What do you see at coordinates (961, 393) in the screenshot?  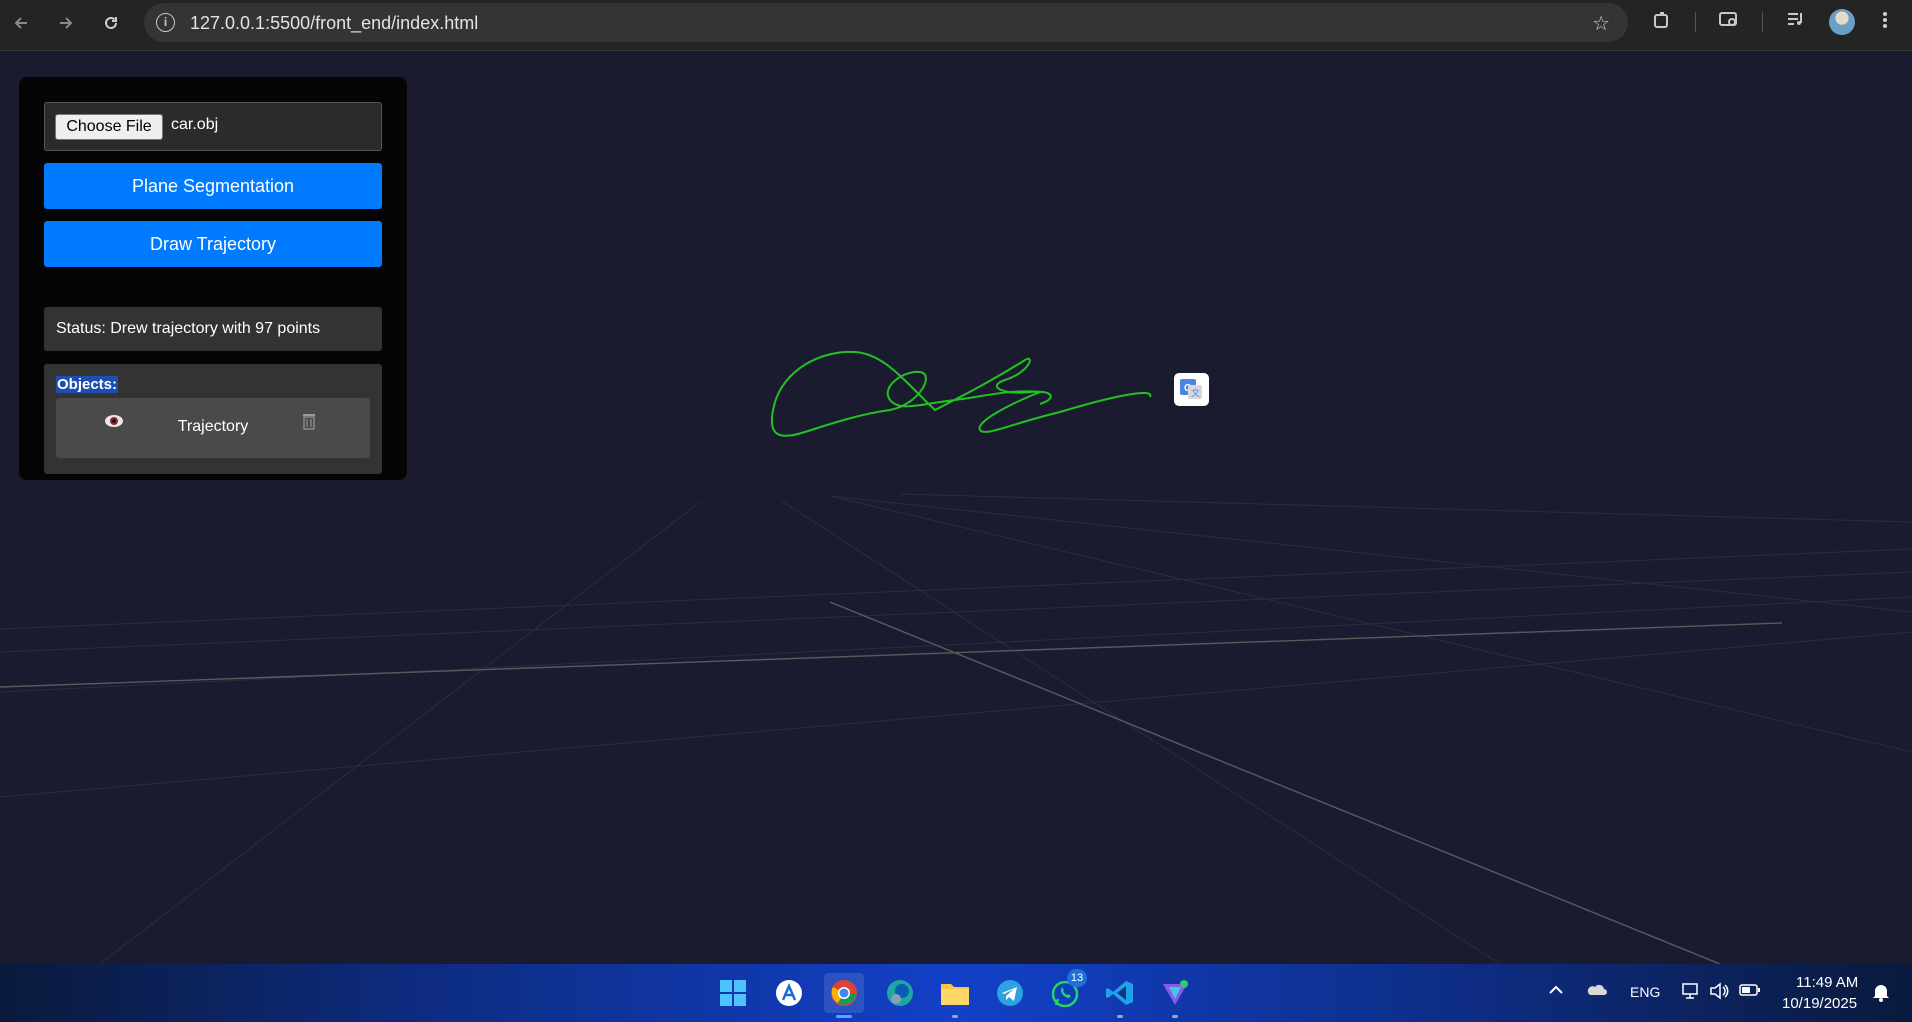 I see `trajectory-path` at bounding box center [961, 393].